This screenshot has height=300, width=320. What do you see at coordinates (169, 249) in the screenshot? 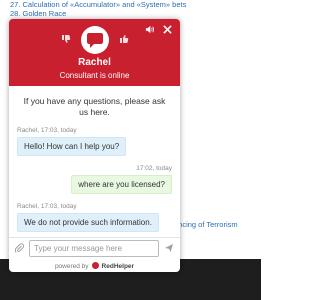
I see `send-icon` at bounding box center [169, 249].